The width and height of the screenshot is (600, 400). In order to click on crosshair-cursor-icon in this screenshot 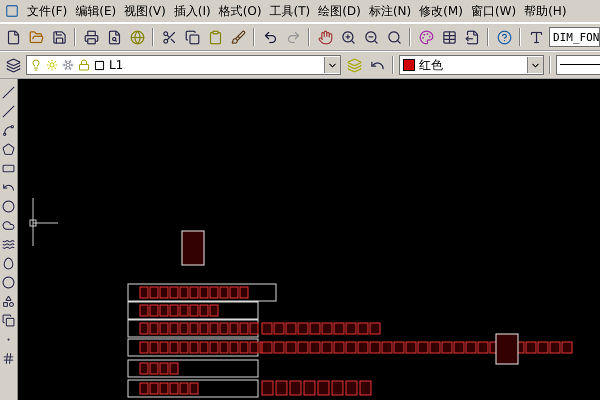, I will do `click(44, 222)`.